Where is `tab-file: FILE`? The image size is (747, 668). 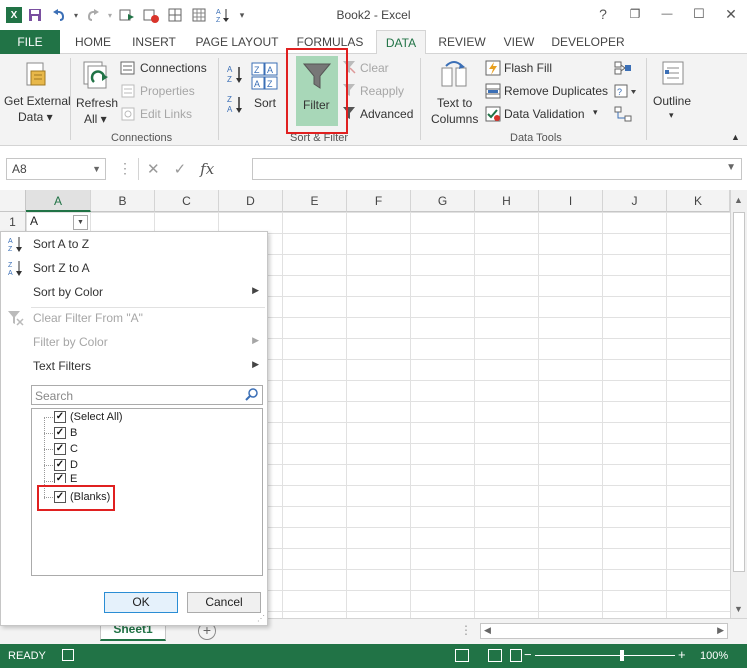 tab-file: FILE is located at coordinates (30, 42).